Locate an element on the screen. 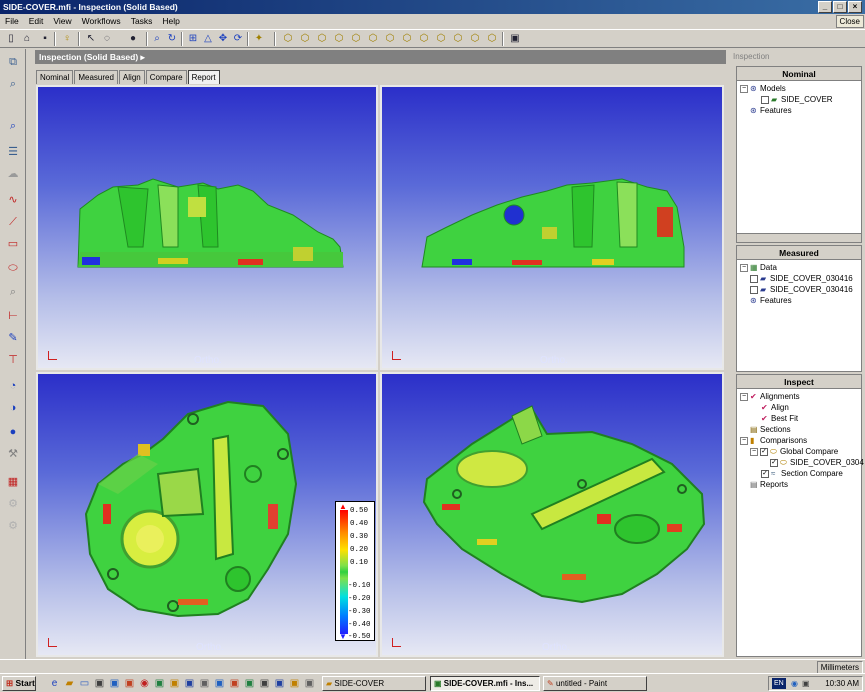 The image size is (865, 692). save-icon: ▪ is located at coordinates (45, 39).